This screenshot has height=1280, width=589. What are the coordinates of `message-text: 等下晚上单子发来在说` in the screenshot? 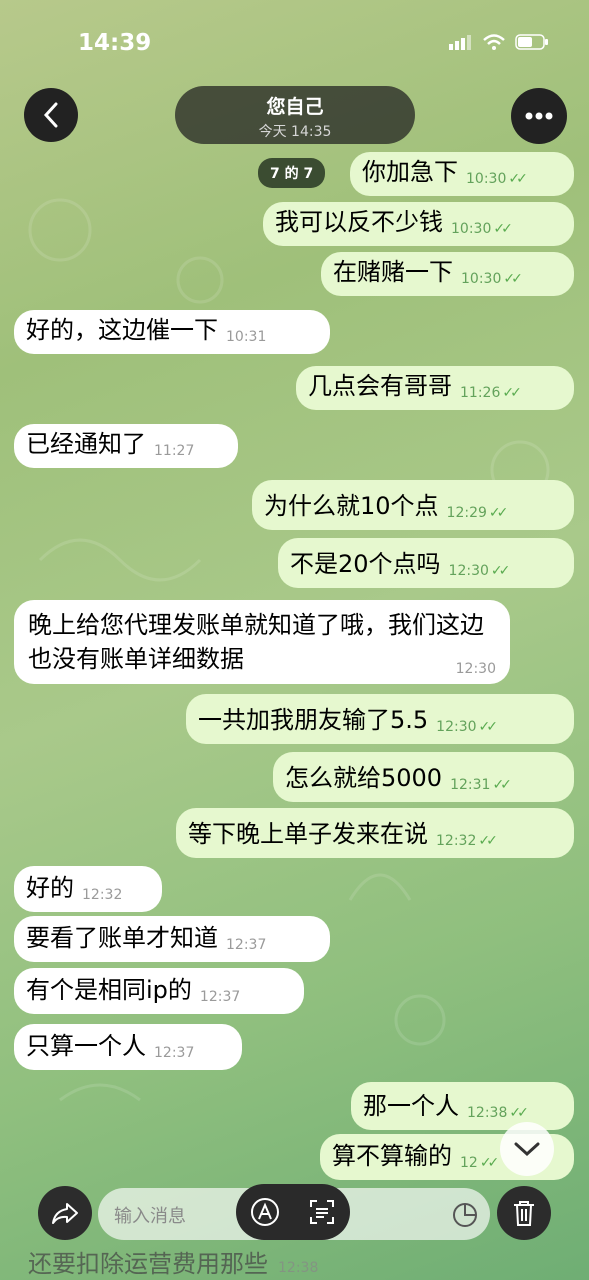 It's located at (308, 834).